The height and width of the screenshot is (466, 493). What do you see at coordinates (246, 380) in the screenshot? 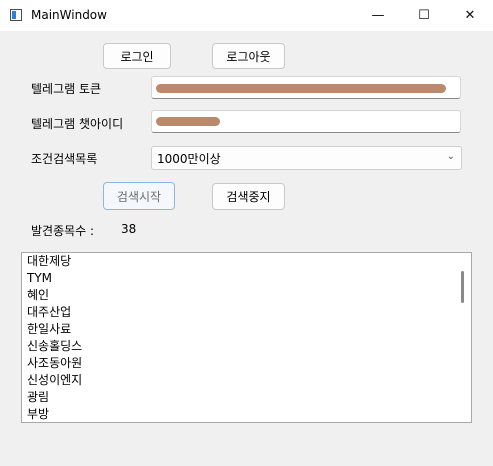
I see `list-item: 신성이엔지` at bounding box center [246, 380].